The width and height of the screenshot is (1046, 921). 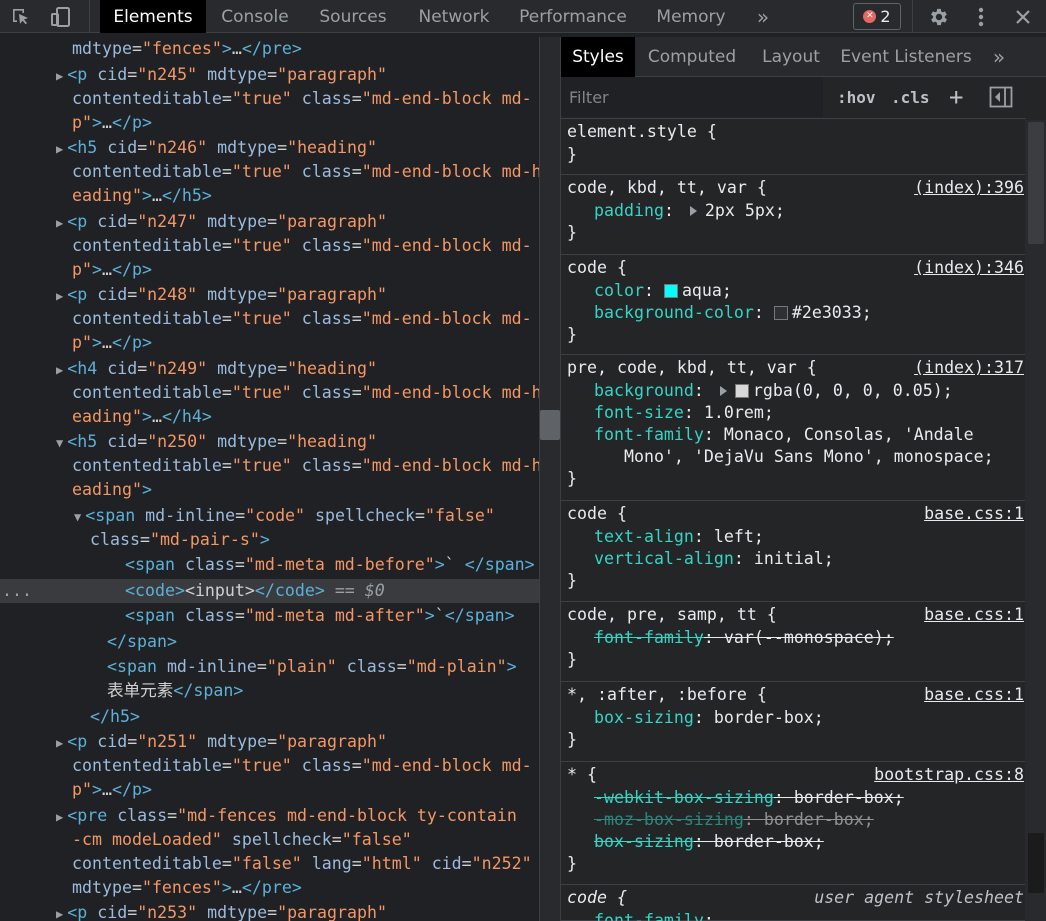 What do you see at coordinates (667, 188) in the screenshot?
I see `rule-selector: code, kbd, tt, var {` at bounding box center [667, 188].